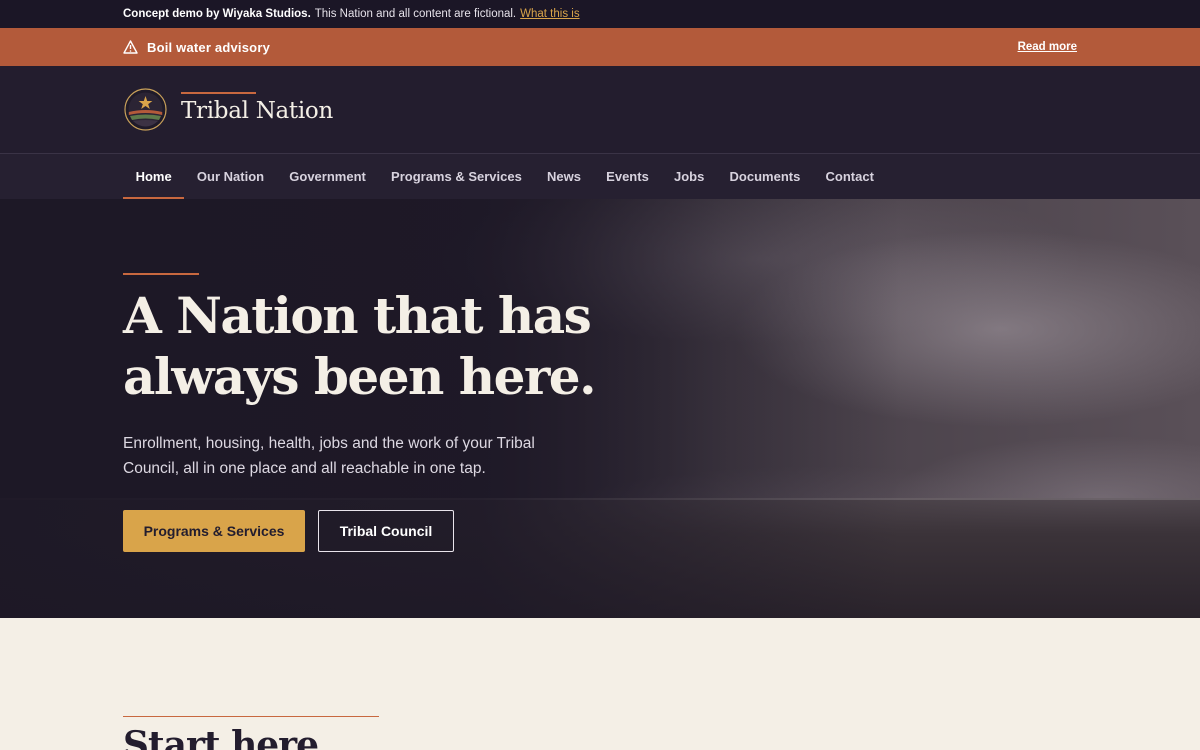 The image size is (1200, 750). Describe the element at coordinates (600, 47) in the screenshot. I see `alert-banner: Boil water advisory Read more` at that location.